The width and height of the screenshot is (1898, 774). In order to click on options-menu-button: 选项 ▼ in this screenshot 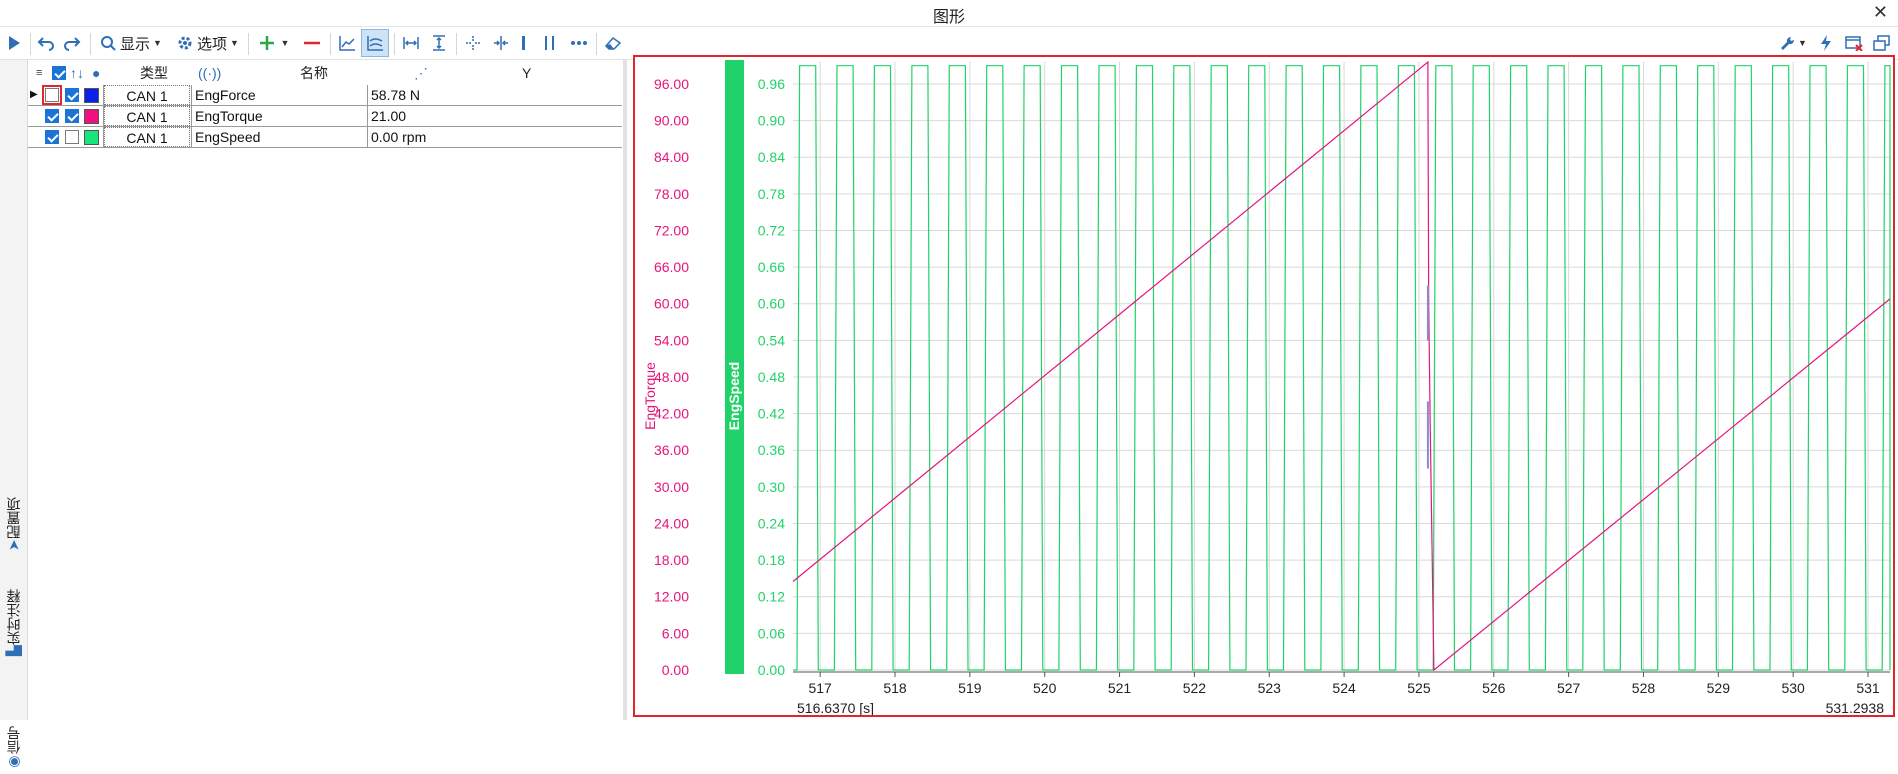, I will do `click(208, 43)`.